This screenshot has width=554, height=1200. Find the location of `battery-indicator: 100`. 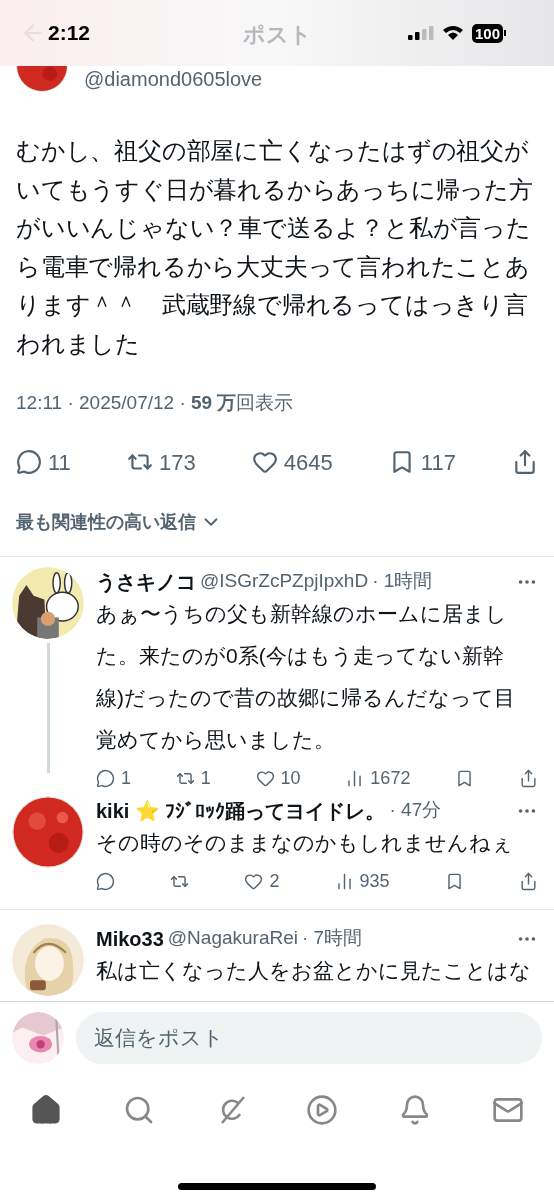

battery-indicator: 100 is located at coordinates (488, 33).